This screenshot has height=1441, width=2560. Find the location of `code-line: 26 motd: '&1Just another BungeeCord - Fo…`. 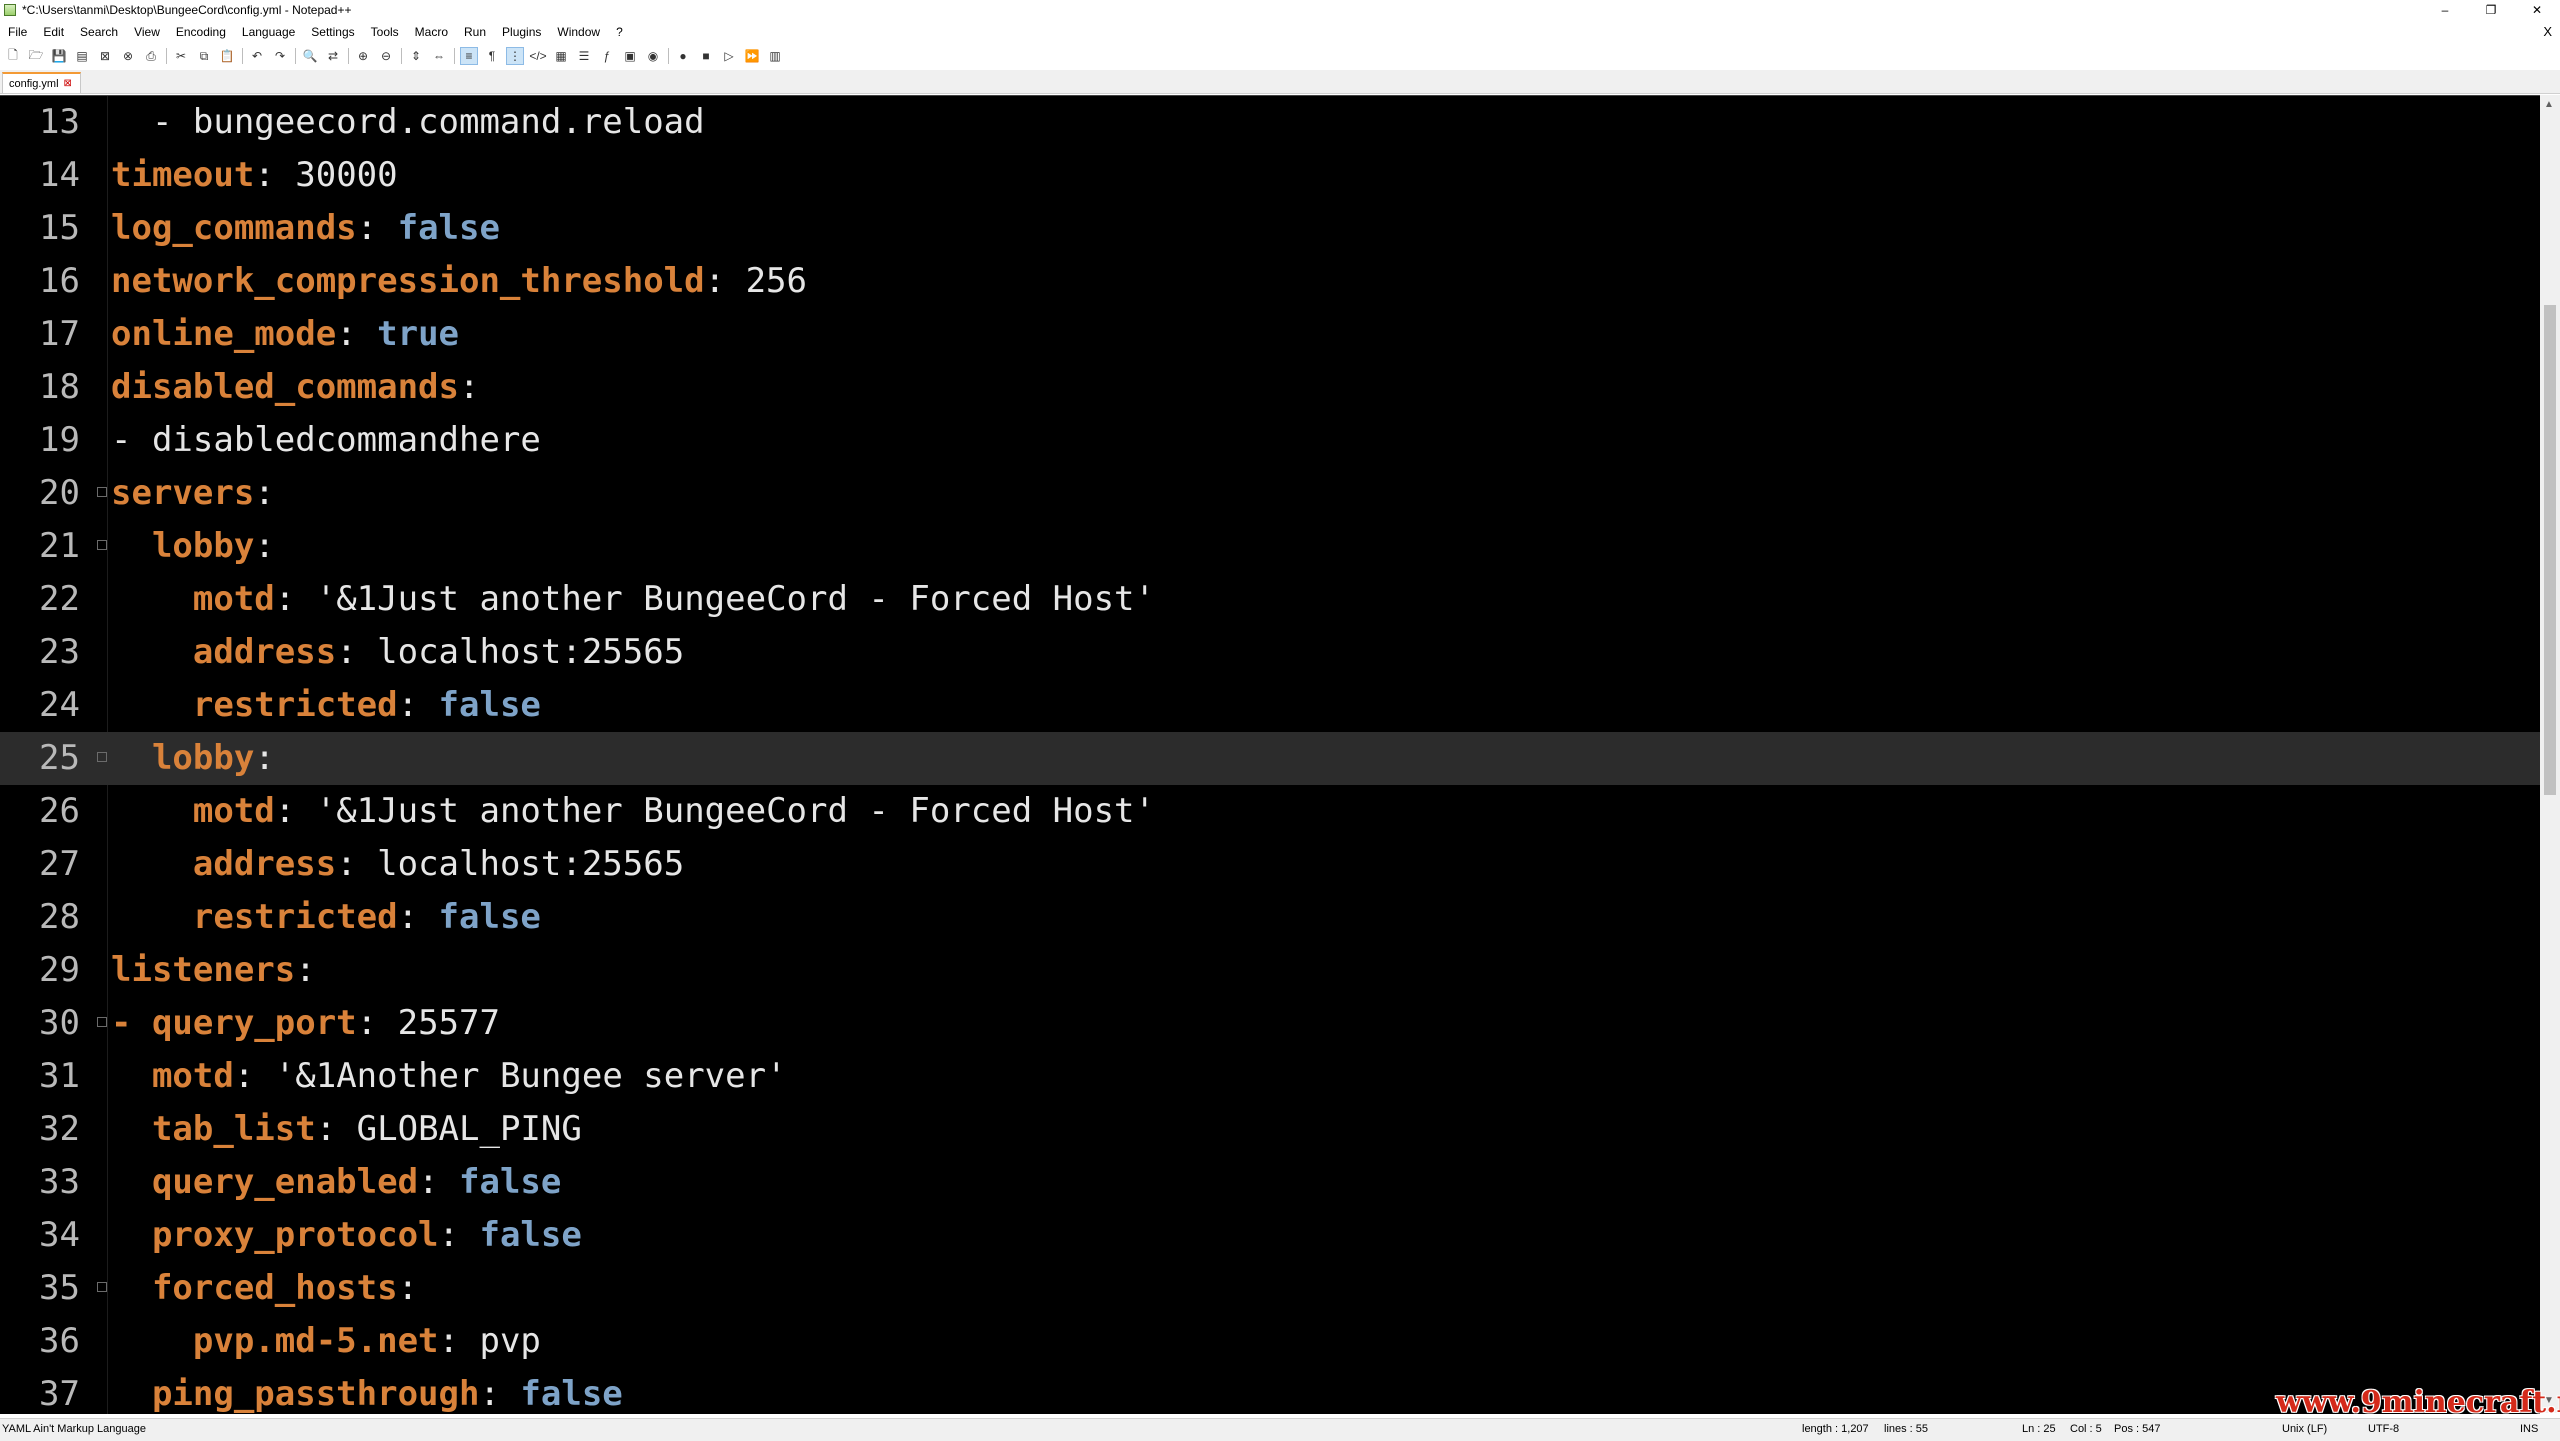

code-line: 26 motd: '&1Just another BungeeCord - Fo… is located at coordinates (1270, 811).